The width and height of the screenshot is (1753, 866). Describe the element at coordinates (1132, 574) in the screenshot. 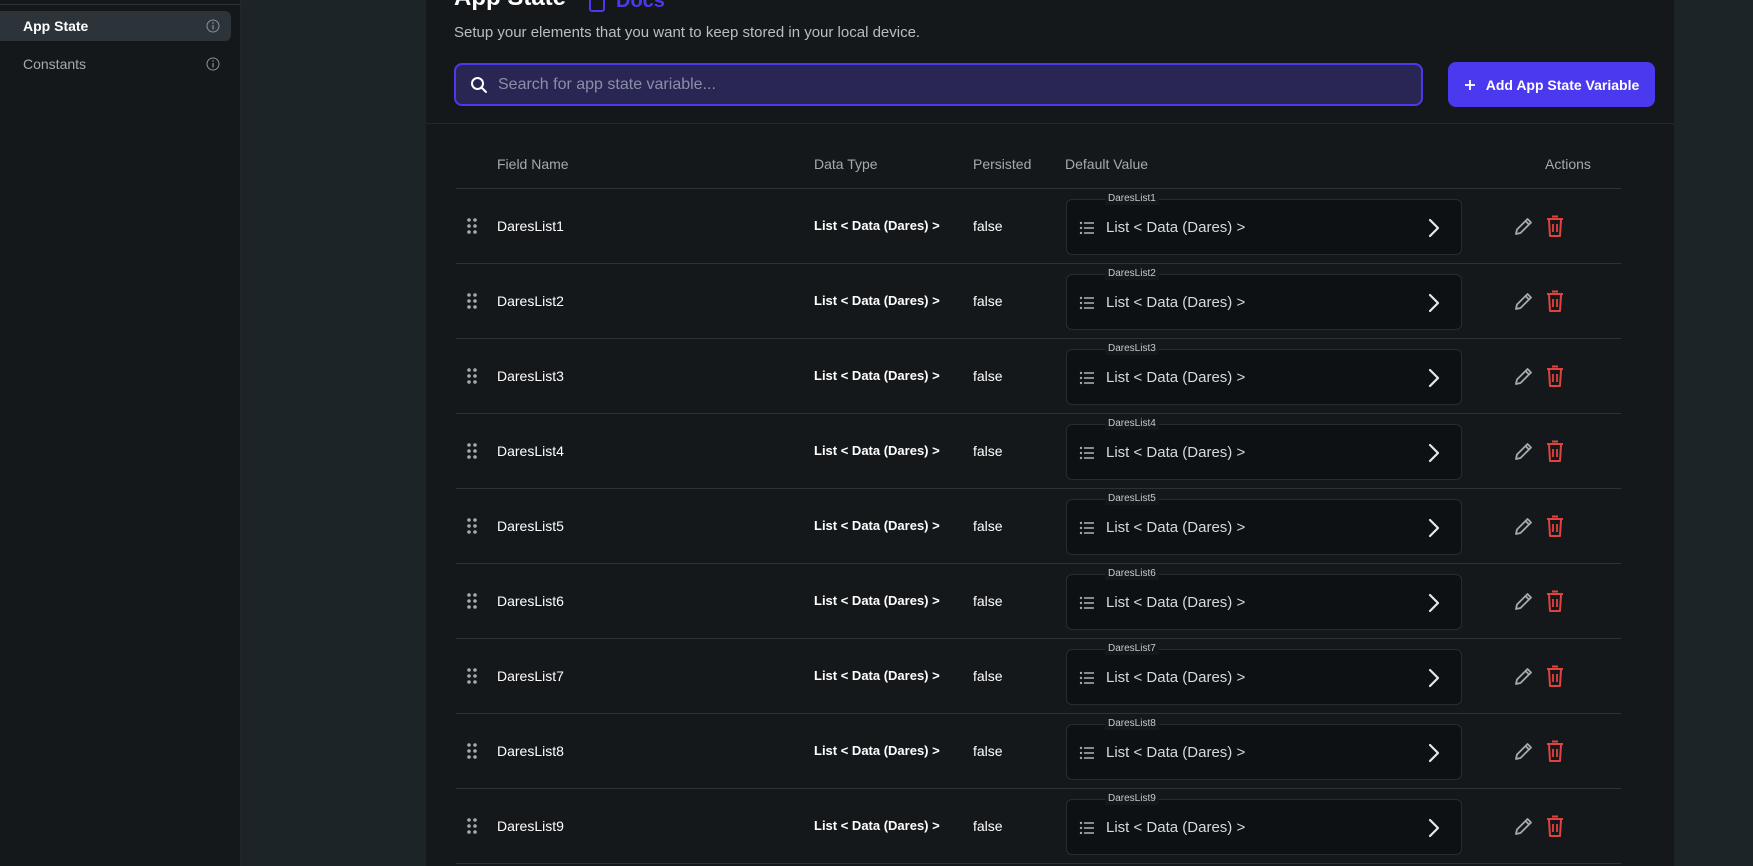

I see `default-value-label: DaresList6` at that location.